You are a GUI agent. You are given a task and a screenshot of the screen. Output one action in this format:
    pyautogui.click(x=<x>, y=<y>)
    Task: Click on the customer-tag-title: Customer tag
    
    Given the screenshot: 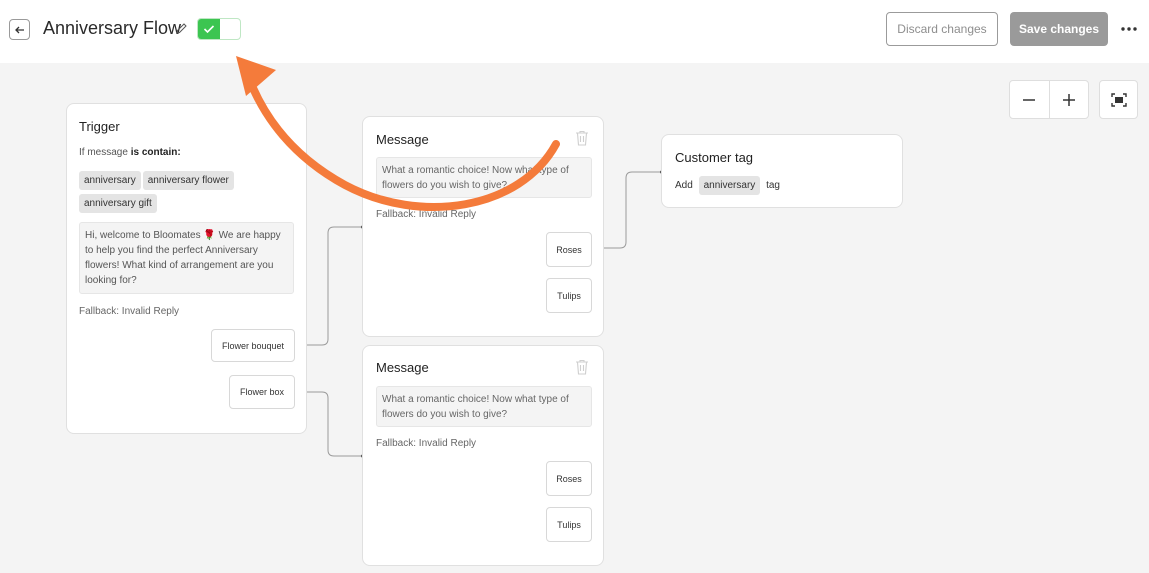 What is the action you would take?
    pyautogui.click(x=714, y=157)
    